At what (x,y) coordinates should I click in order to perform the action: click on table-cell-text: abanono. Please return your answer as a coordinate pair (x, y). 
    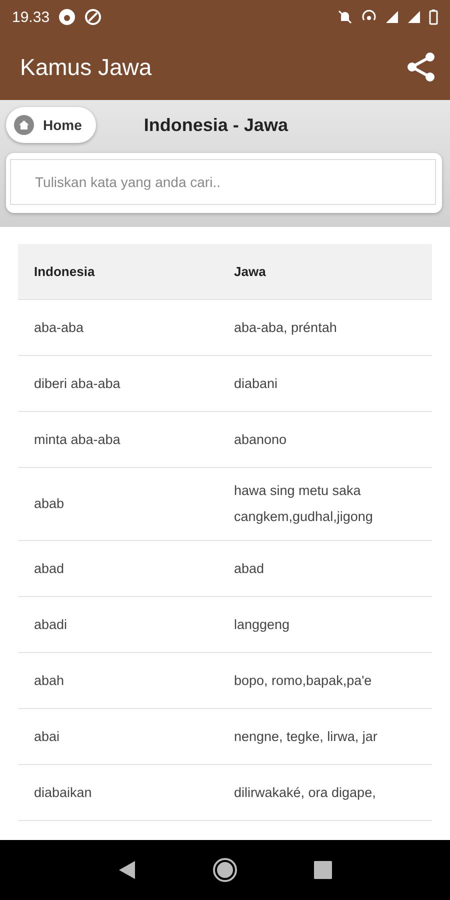
    Looking at the image, I should click on (260, 439).